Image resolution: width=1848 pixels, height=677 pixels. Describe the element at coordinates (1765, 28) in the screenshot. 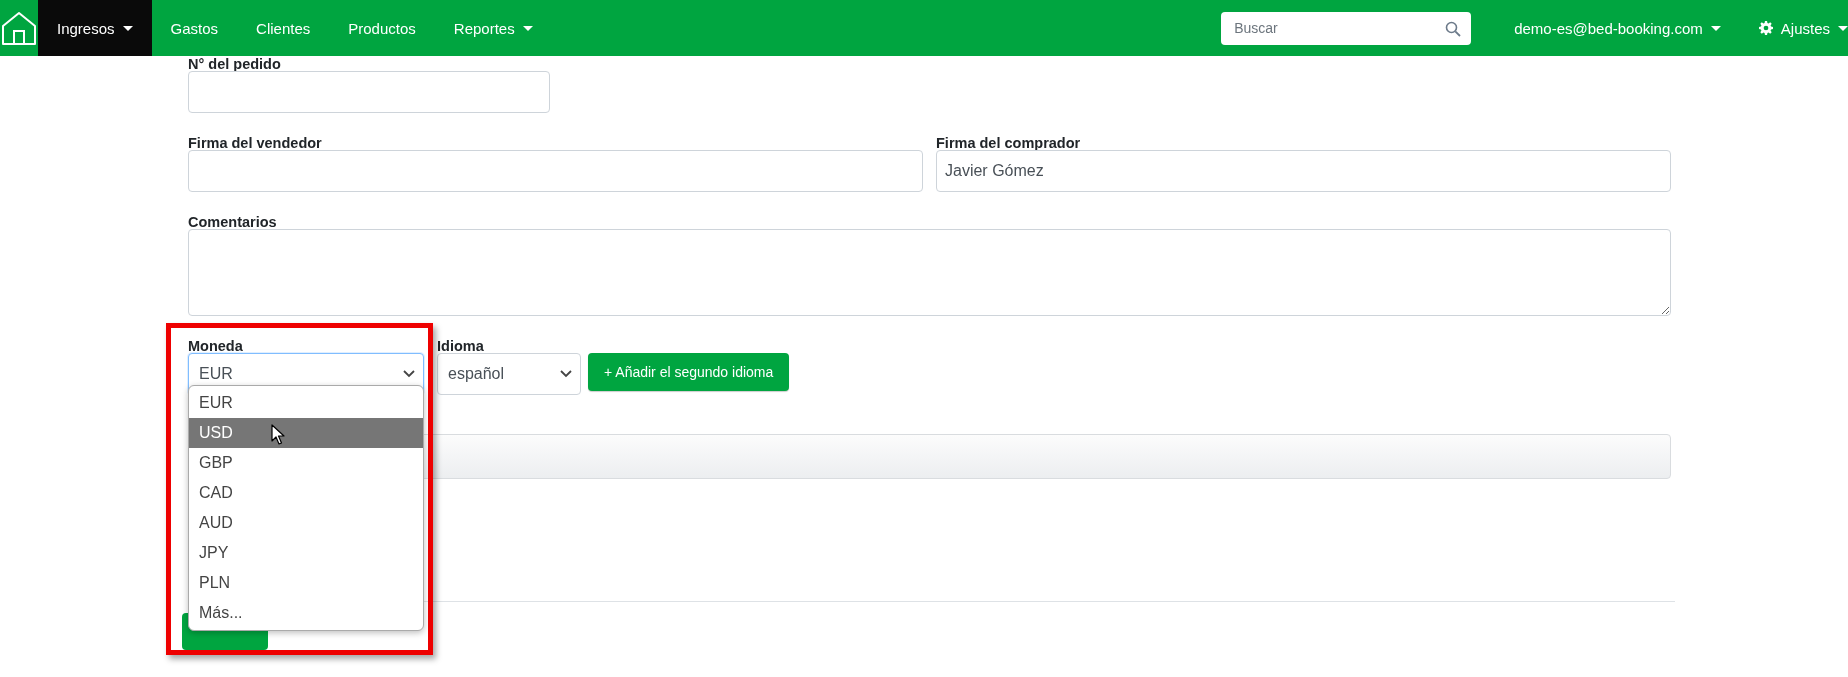

I see `settings-icon` at that location.